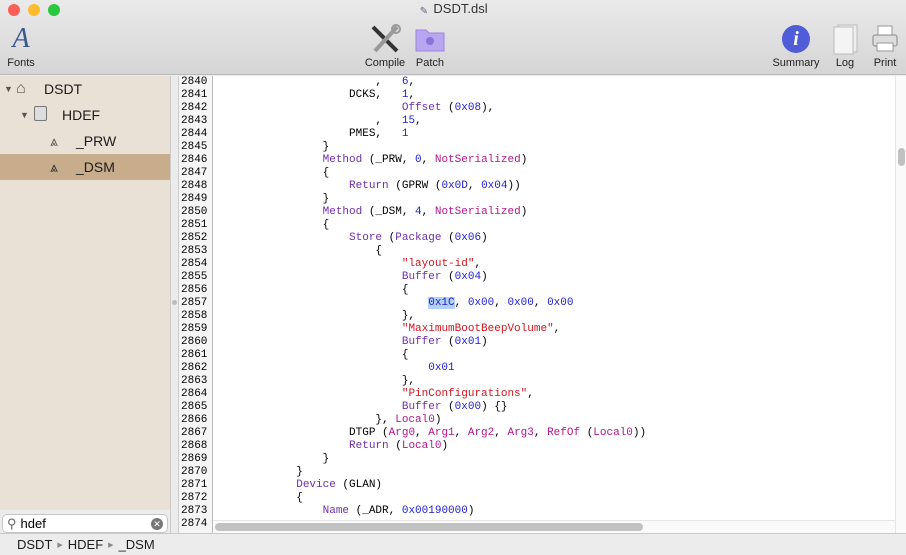 The height and width of the screenshot is (555, 906). I want to click on tree-item-dsm: ⩓ _DSM, so click(85, 167).